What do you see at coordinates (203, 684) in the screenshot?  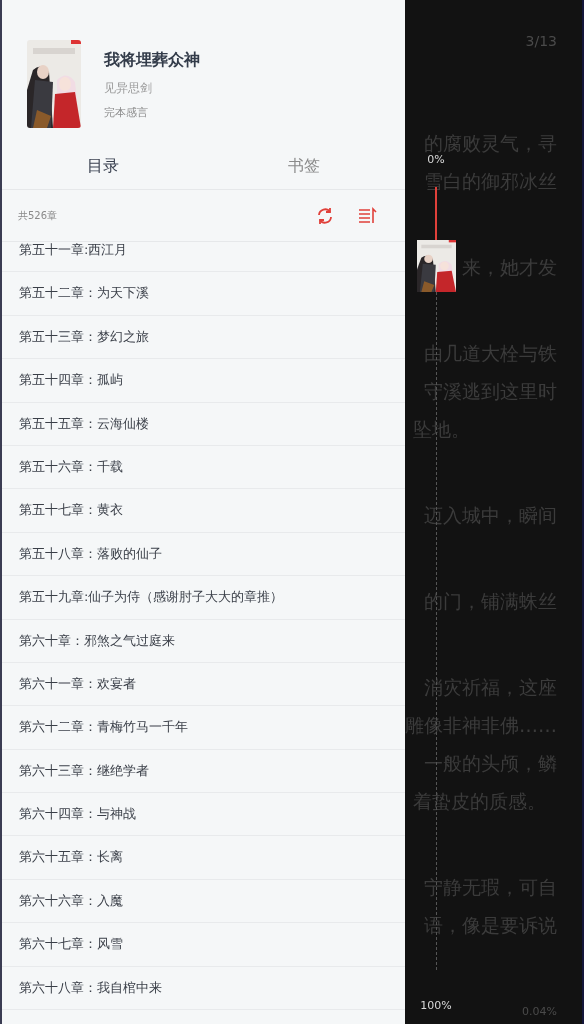 I see `chapter-item: 第六十一章：欢宴者` at bounding box center [203, 684].